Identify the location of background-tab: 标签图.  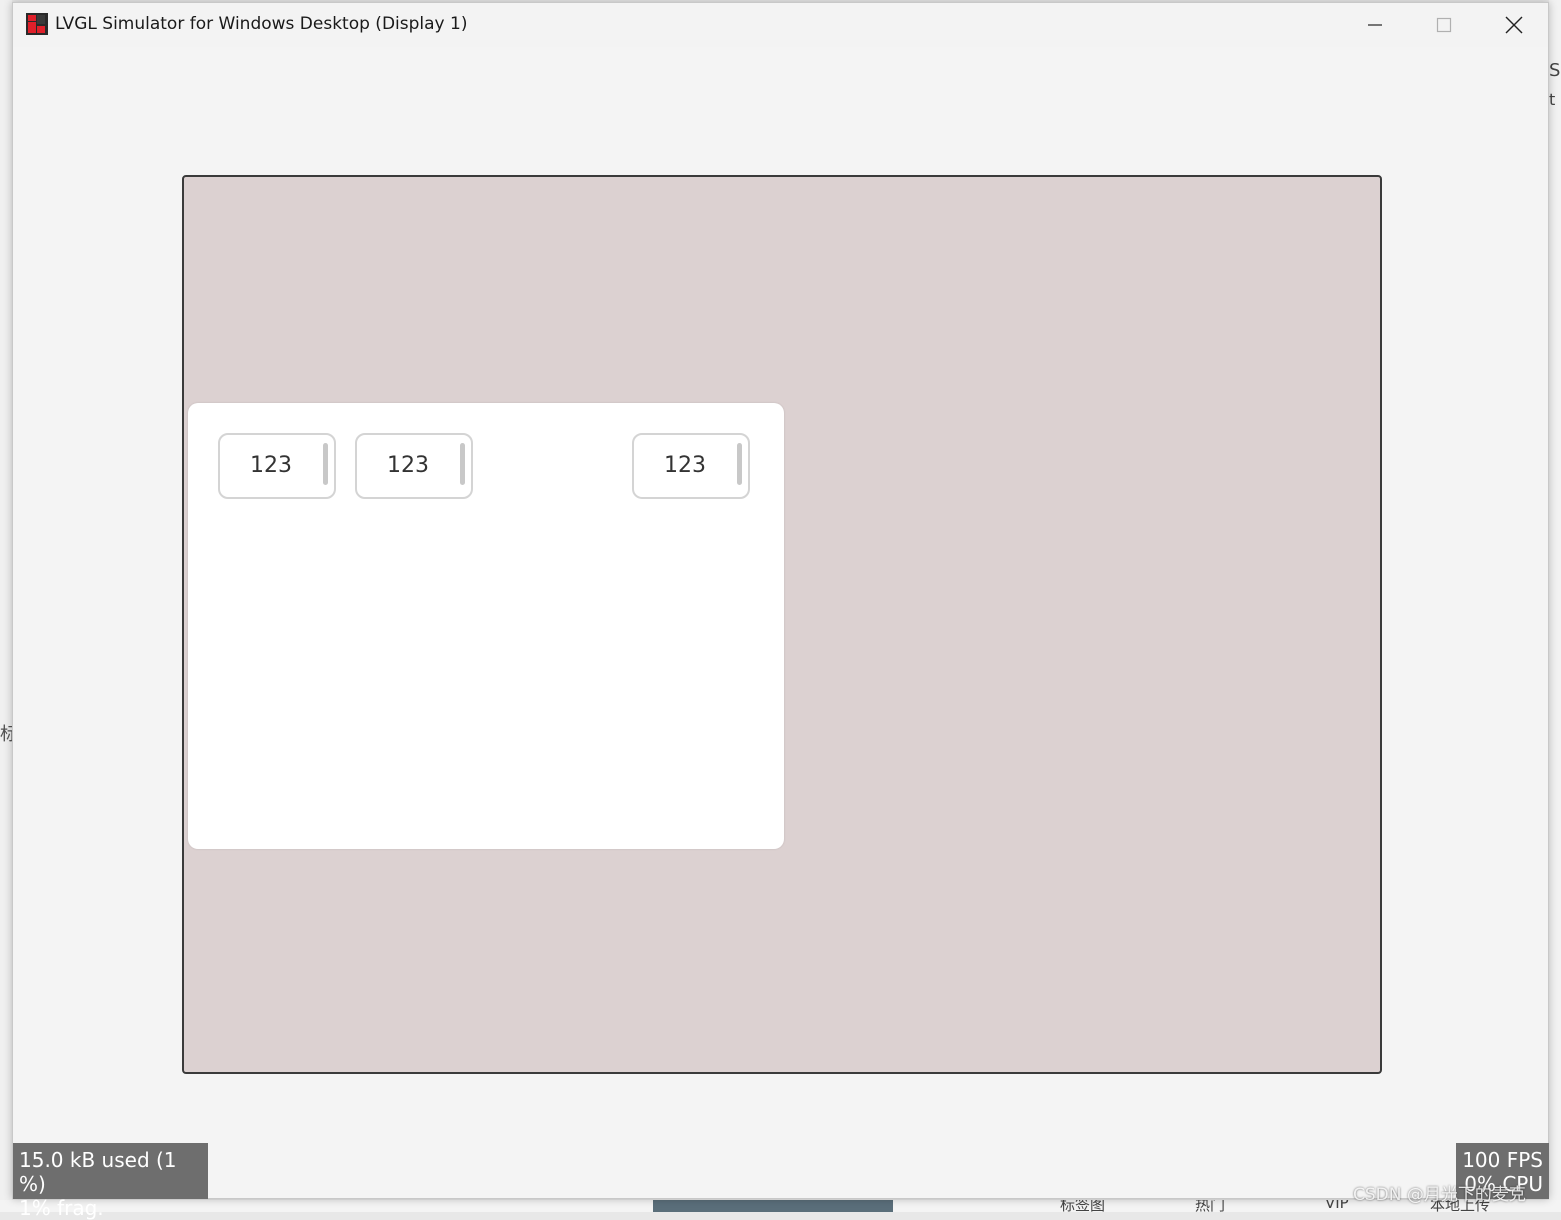
(1083, 1206).